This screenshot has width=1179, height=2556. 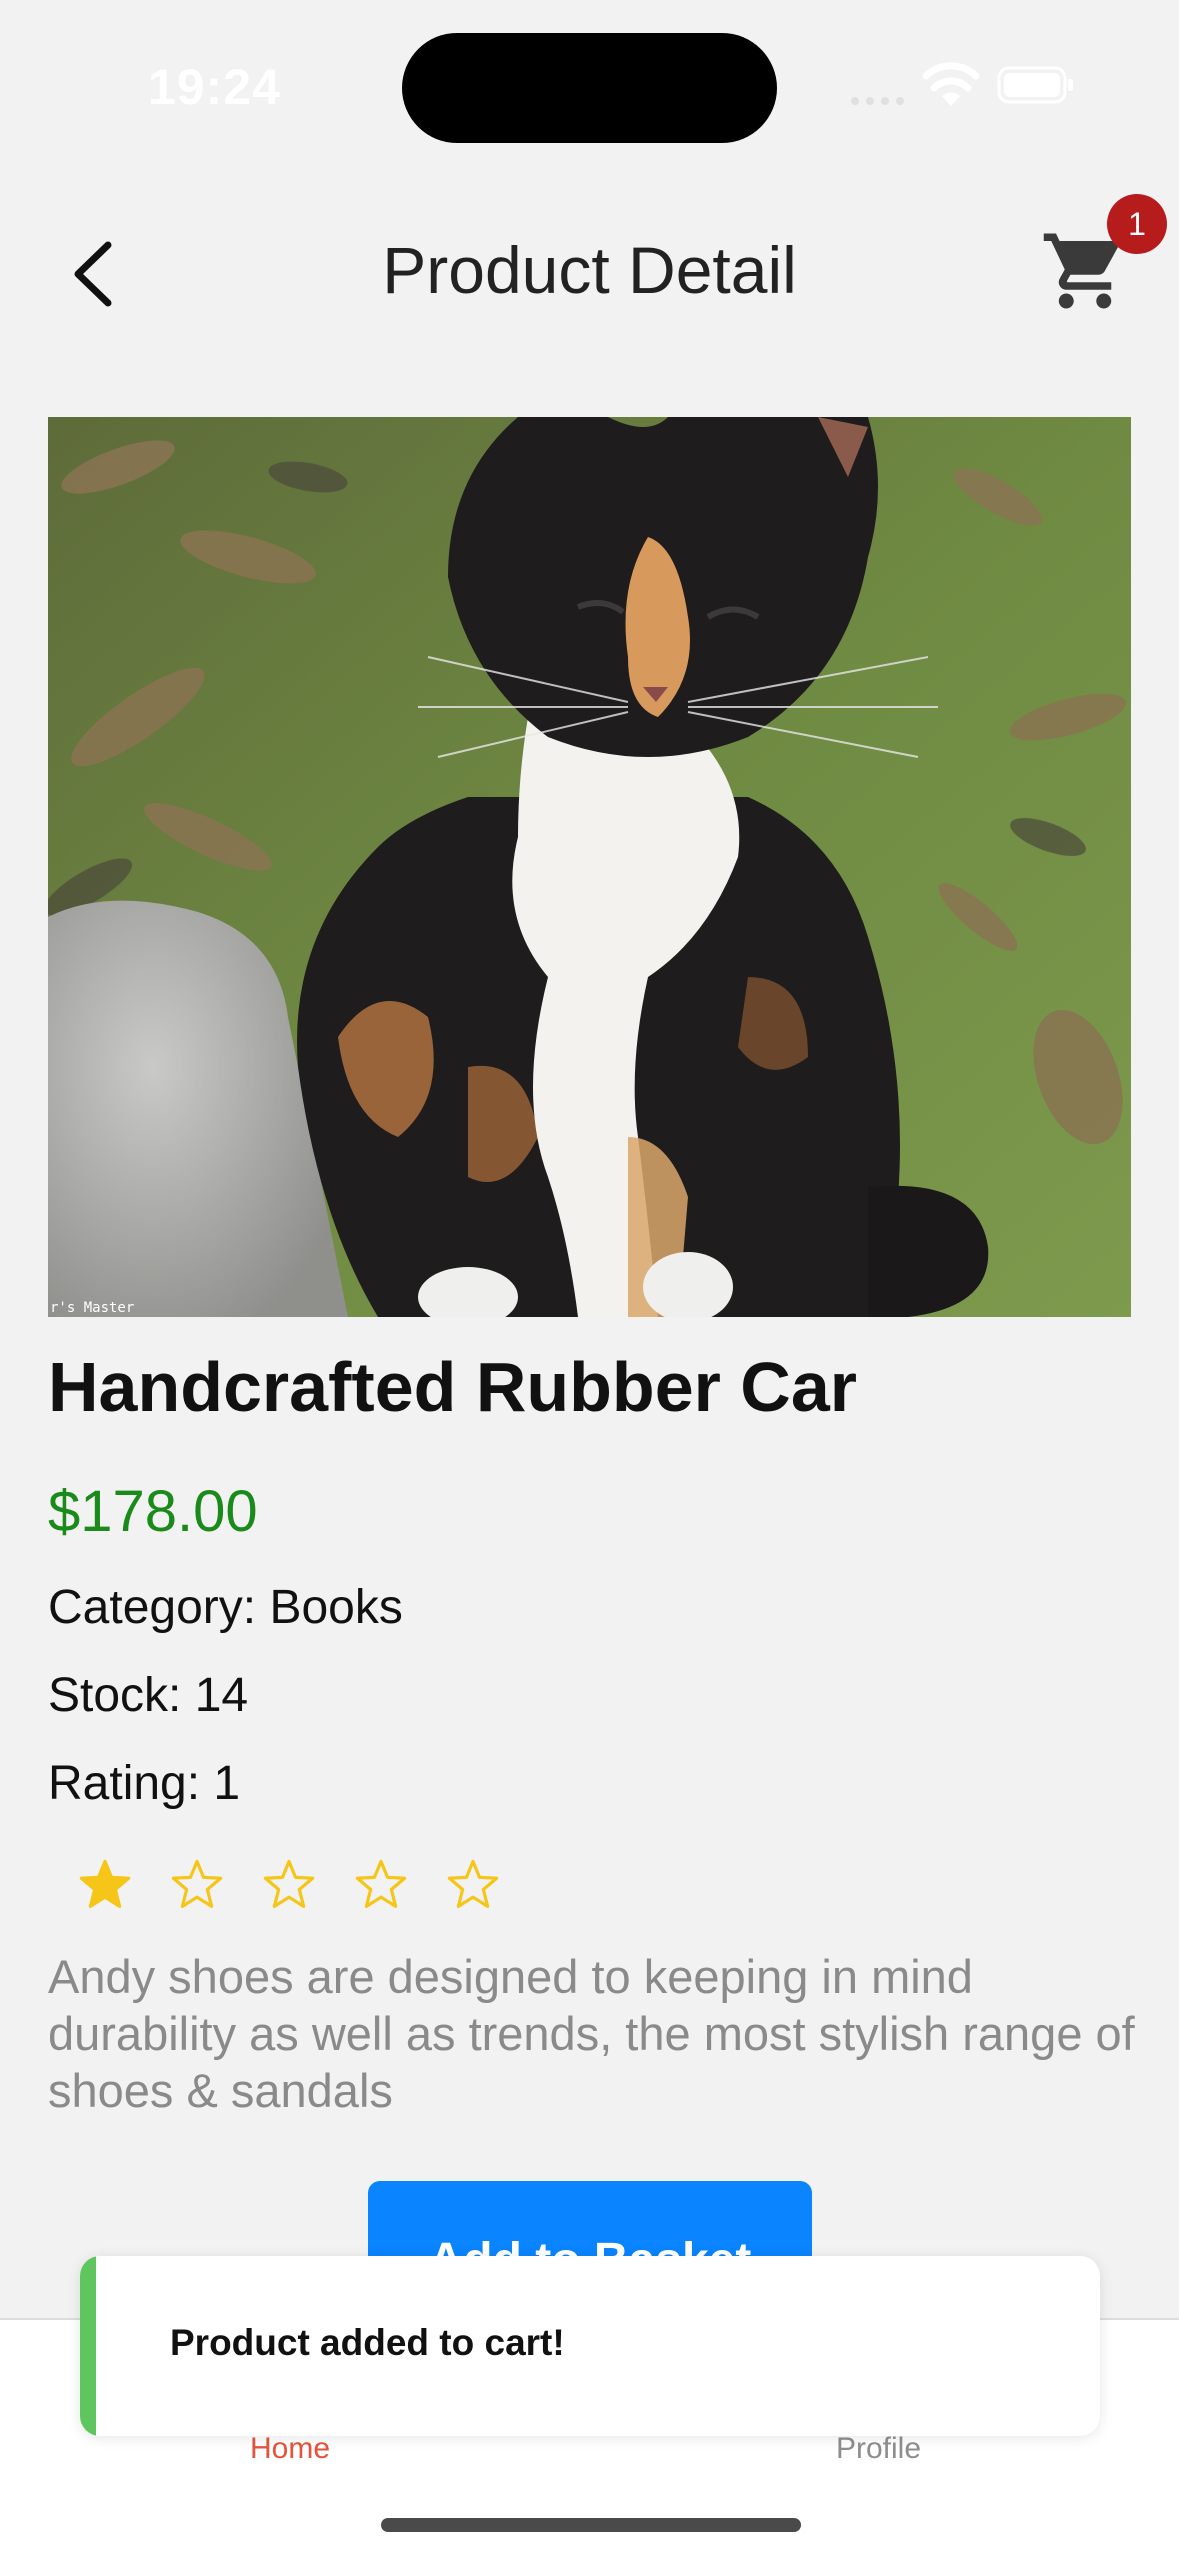 I want to click on status-time: 19:24, so click(x=214, y=87).